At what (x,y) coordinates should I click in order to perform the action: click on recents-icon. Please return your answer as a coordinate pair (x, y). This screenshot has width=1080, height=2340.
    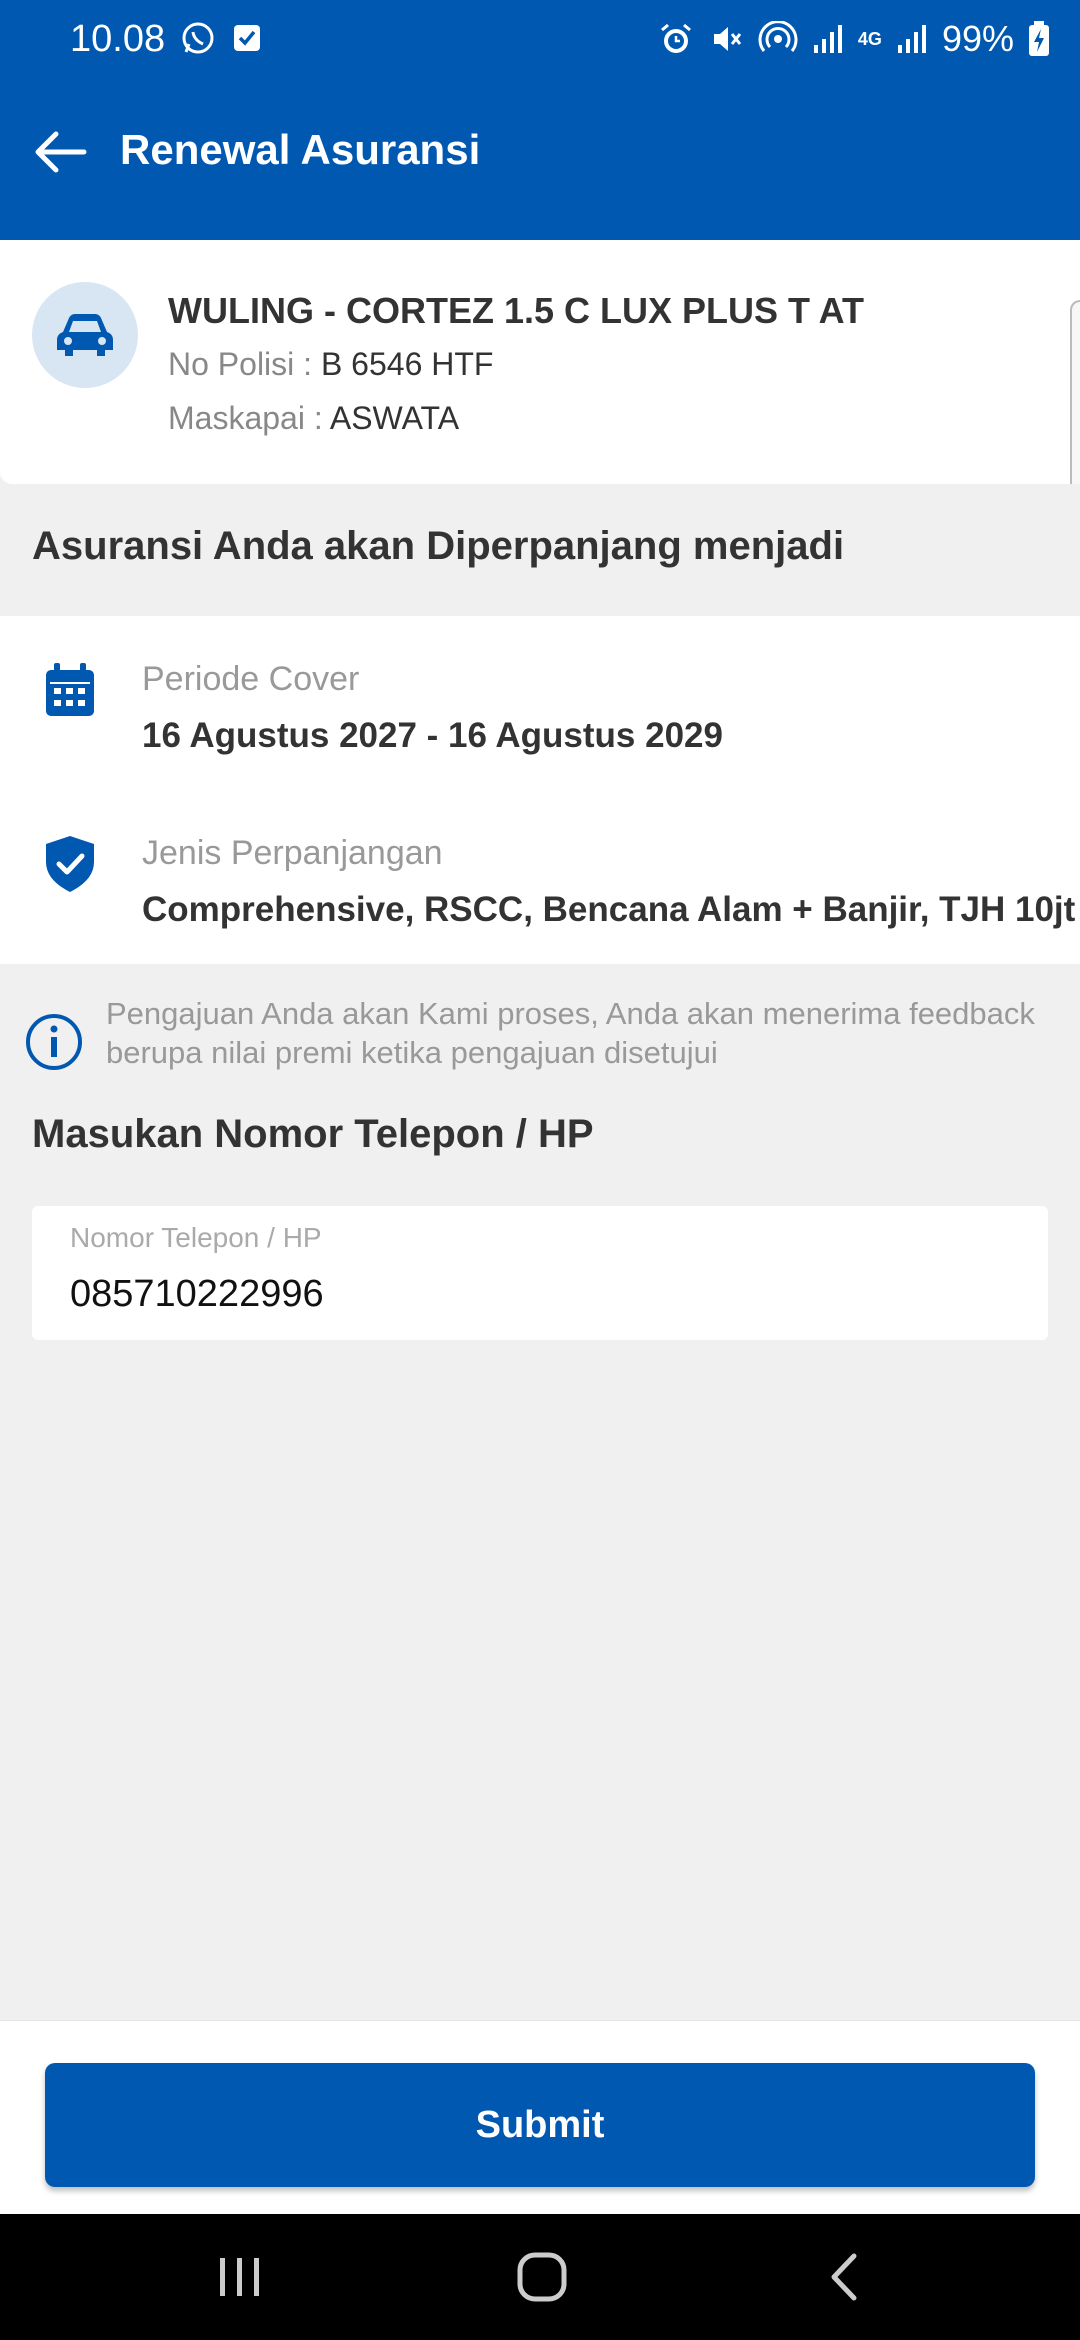
    Looking at the image, I should click on (239, 2277).